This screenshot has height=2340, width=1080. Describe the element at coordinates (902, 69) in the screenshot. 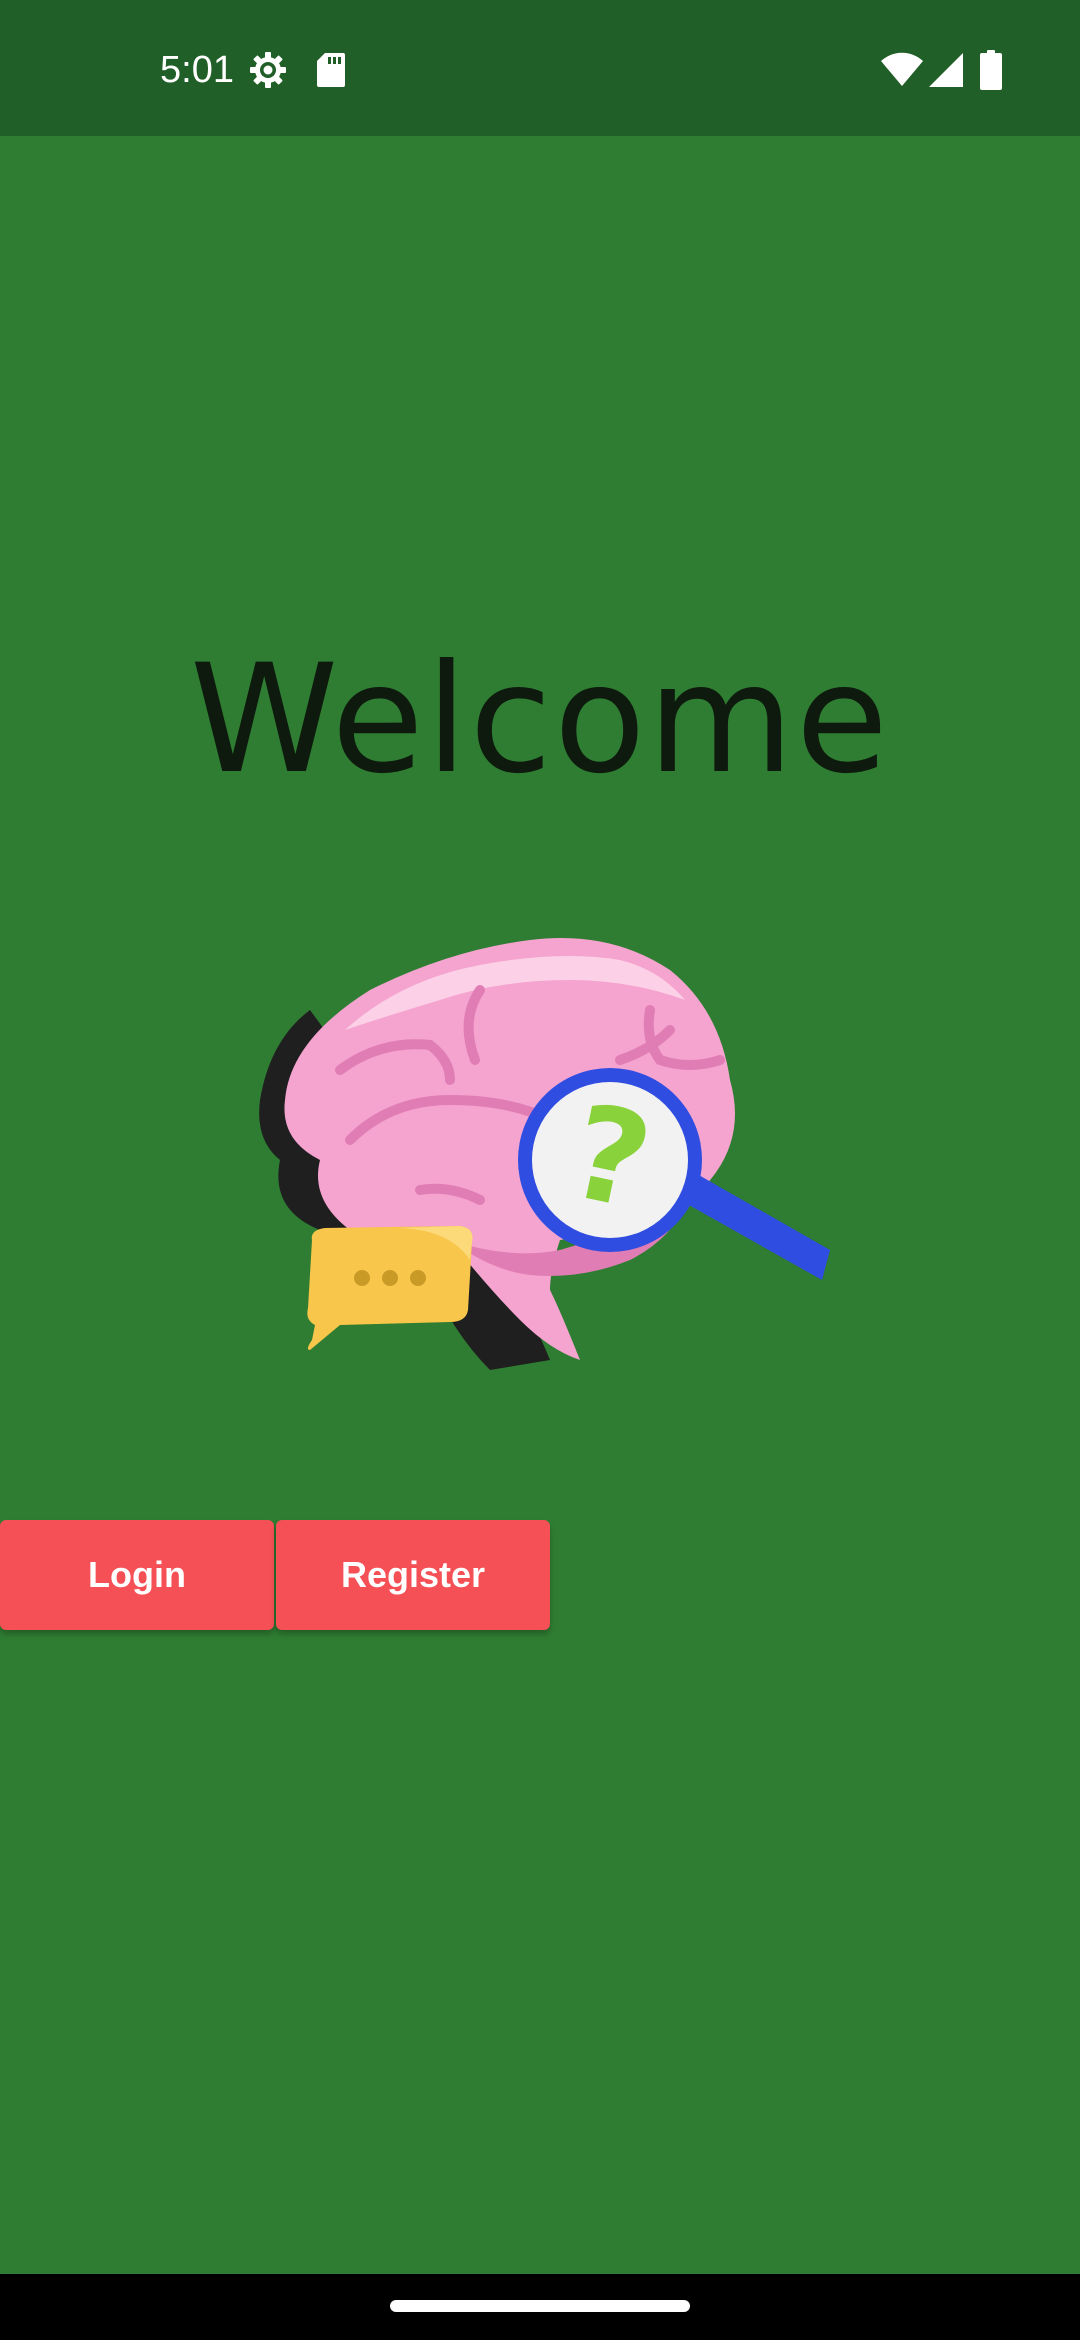

I see `wifi-icon` at that location.